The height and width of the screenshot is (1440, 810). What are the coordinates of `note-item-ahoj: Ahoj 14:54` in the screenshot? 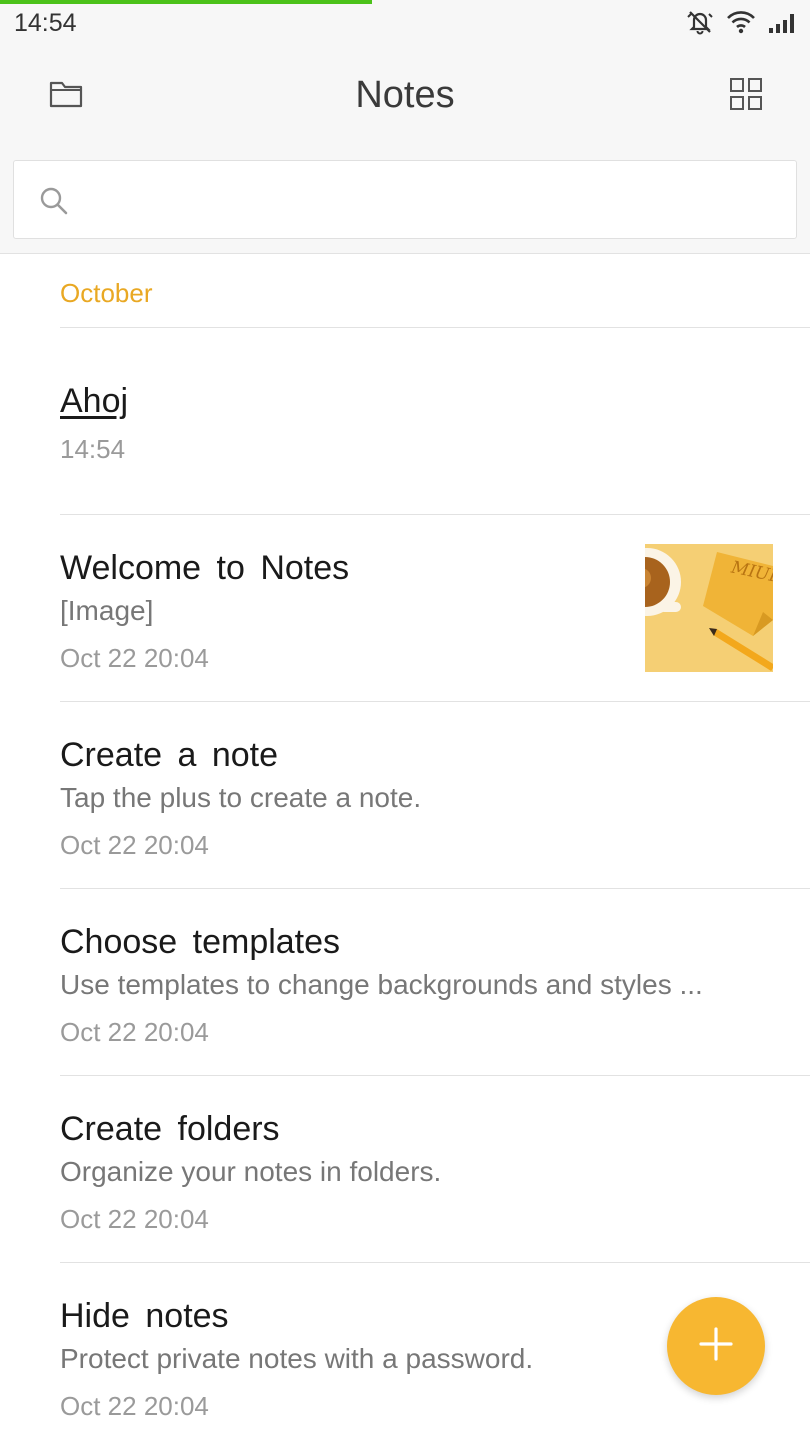 It's located at (435, 421).